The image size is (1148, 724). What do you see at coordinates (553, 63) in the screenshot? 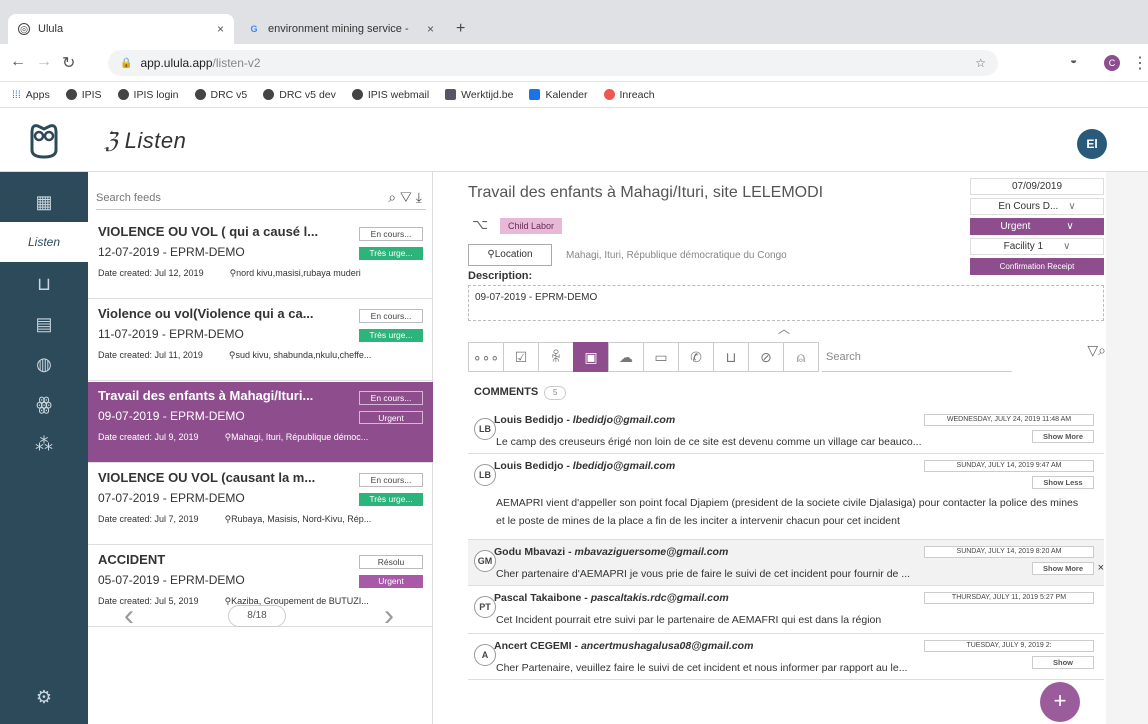
I see `address-bar: 🔒 app.ulula.app/listen-v2 ☆` at bounding box center [553, 63].